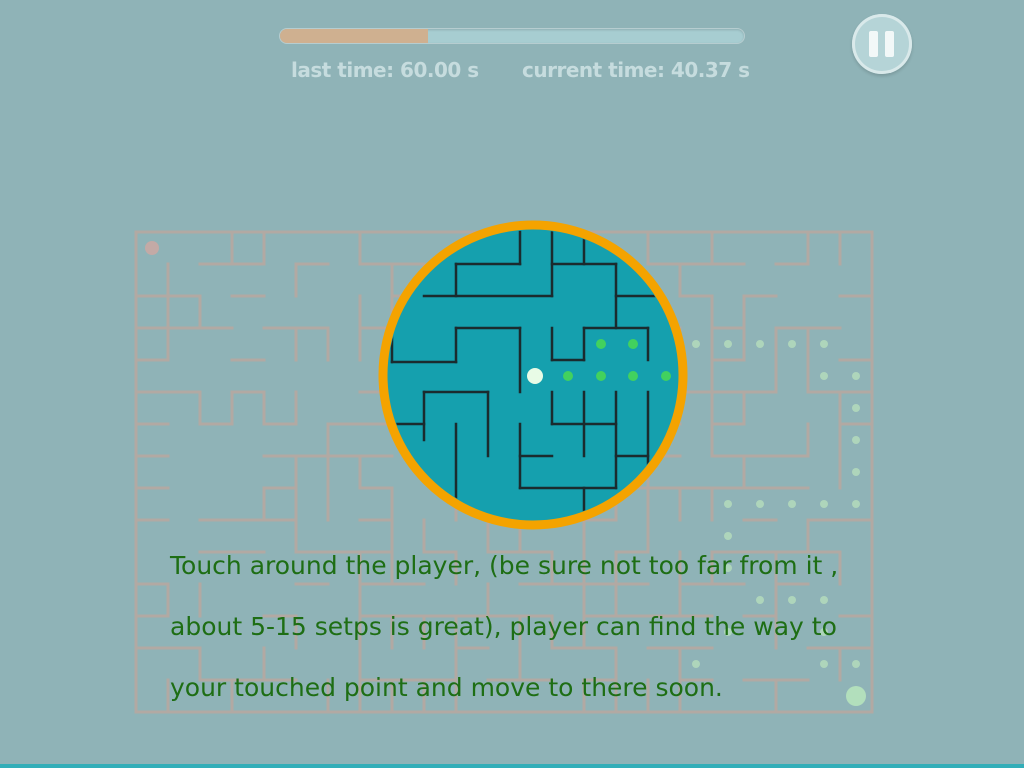  Describe the element at coordinates (152, 248) in the screenshot. I see `maze-start-marker` at that location.